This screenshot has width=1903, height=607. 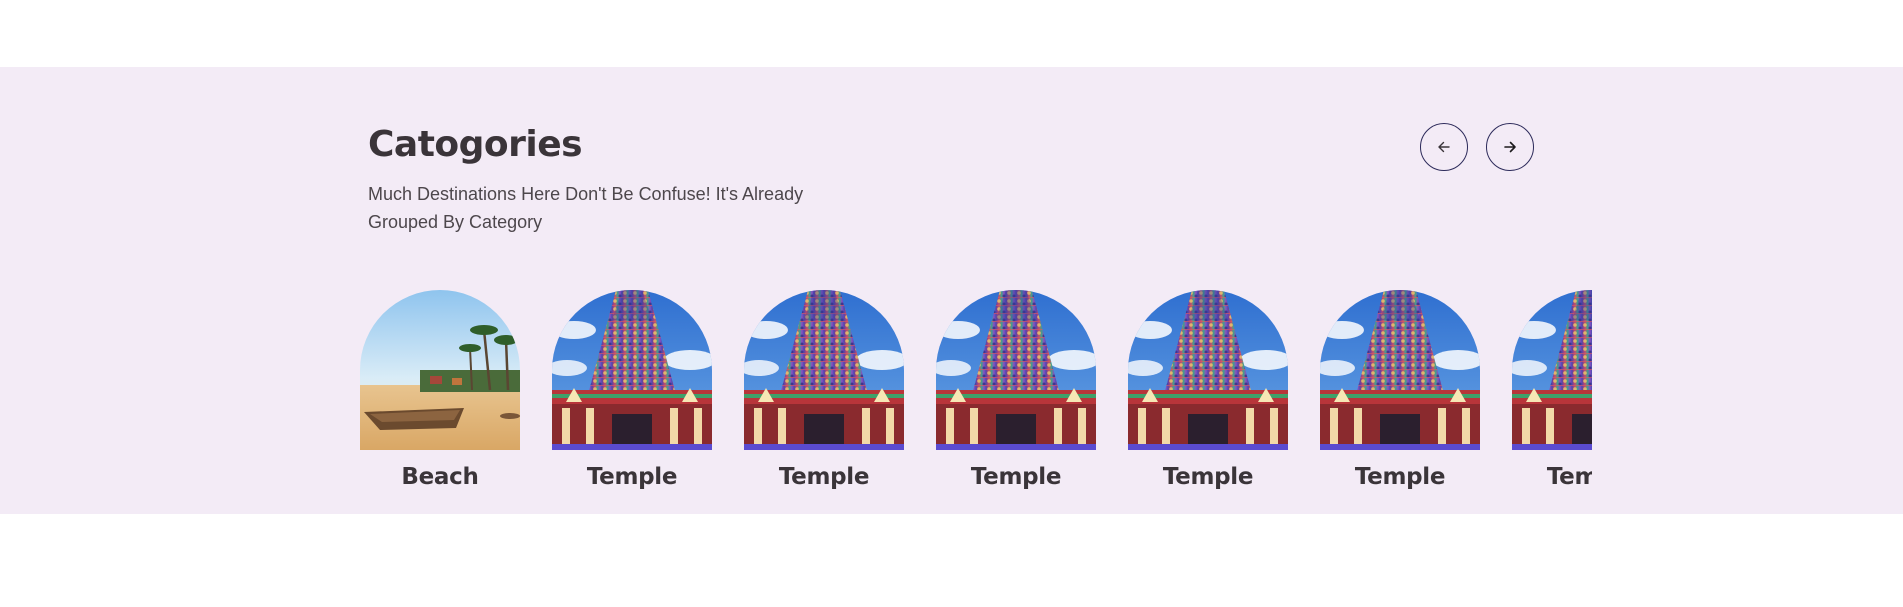 I want to click on arrow-left-icon, so click(x=1444, y=147).